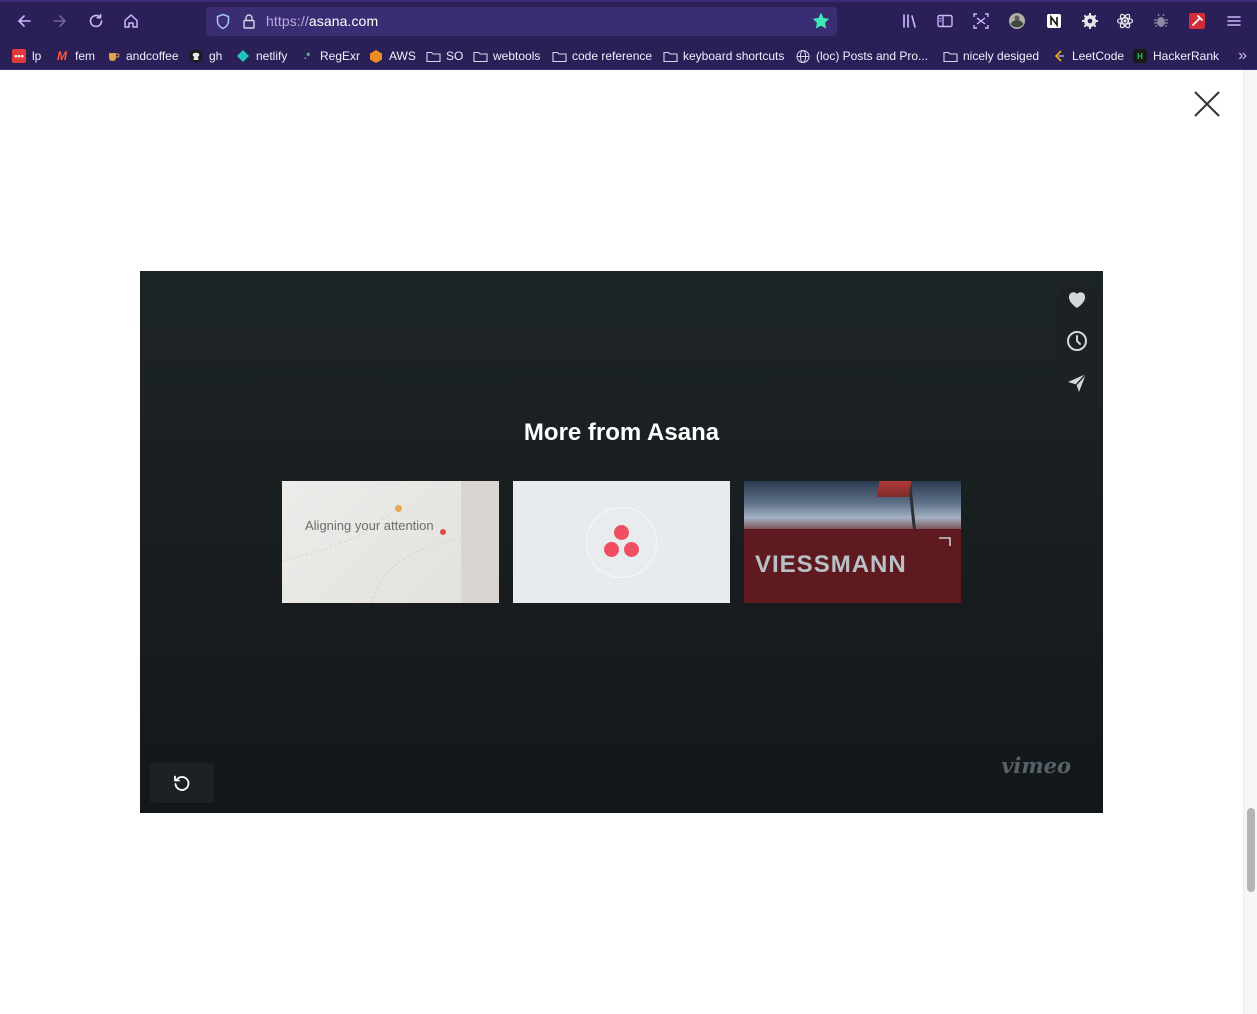  I want to click on bookmark-label: netlify, so click(272, 56).